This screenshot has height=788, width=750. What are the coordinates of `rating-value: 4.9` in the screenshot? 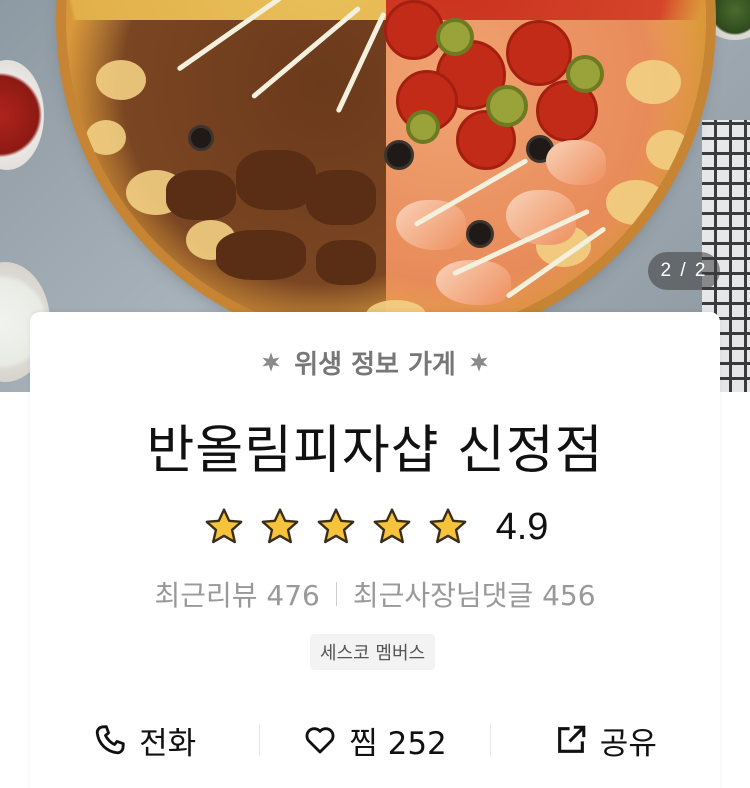 It's located at (522, 526).